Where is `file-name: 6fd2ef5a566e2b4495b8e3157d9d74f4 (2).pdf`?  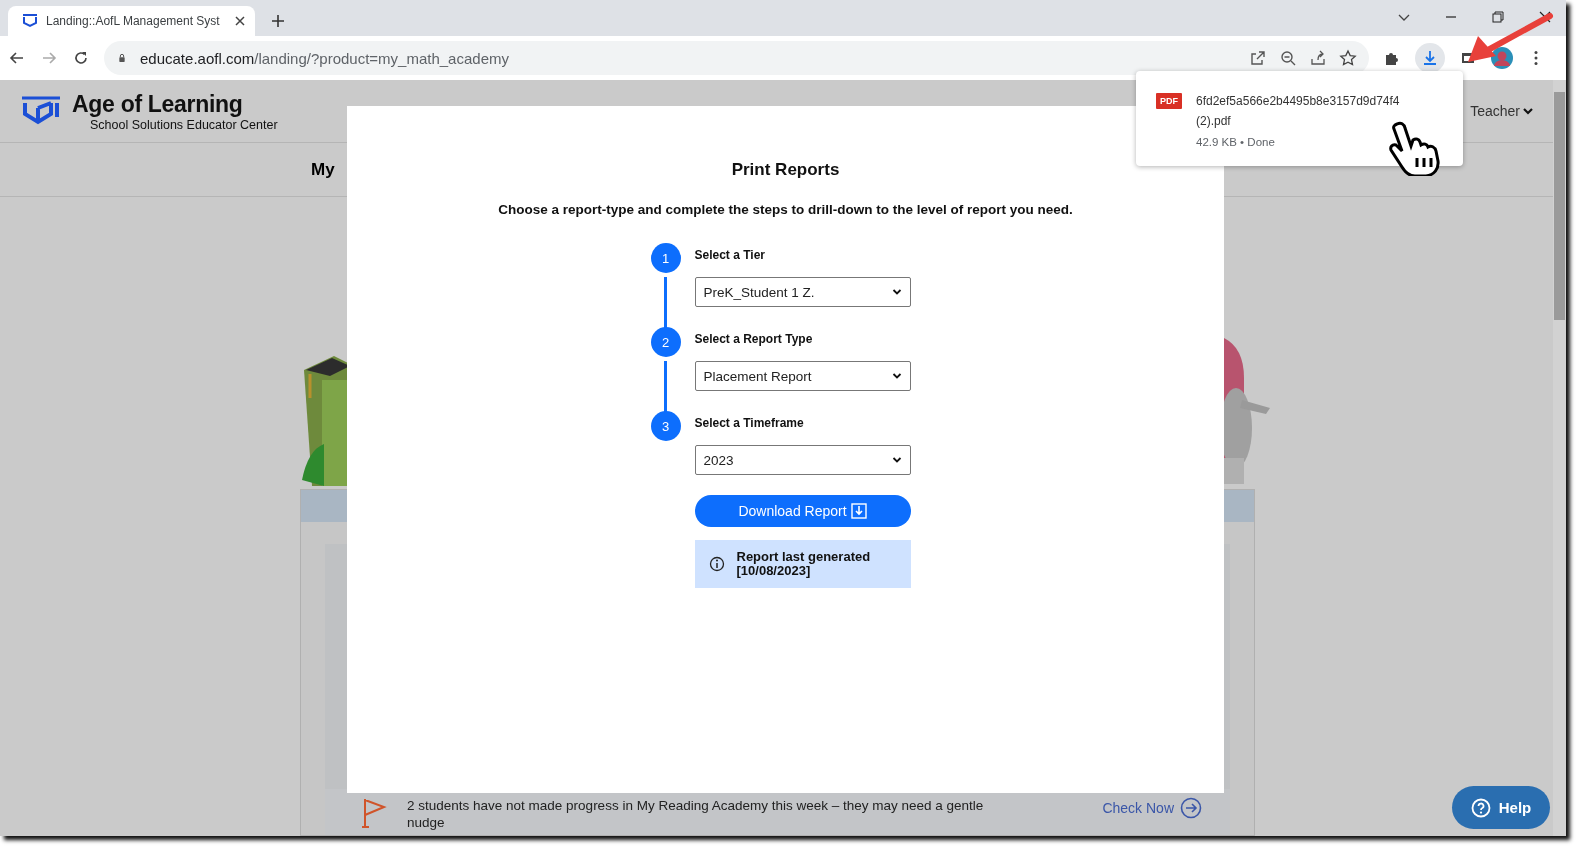
file-name: 6fd2ef5a566e2b4495b8e3157d9d74f4 (2).pdf is located at coordinates (1311, 111).